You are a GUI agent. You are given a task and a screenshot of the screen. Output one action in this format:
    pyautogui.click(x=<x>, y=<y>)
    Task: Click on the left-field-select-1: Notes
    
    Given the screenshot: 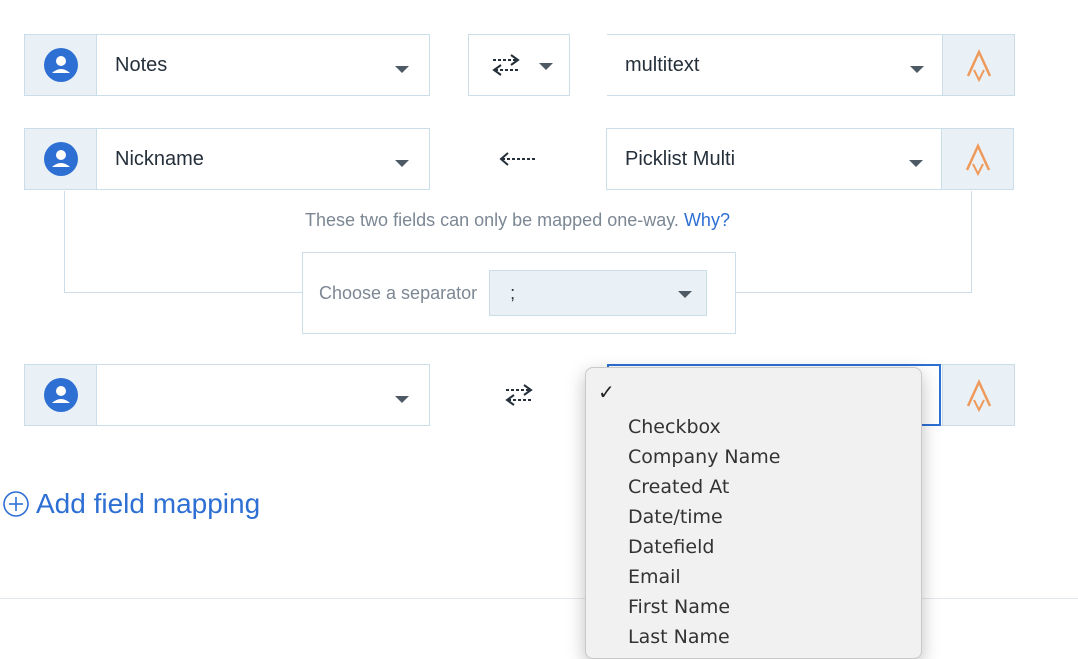 What is the action you would take?
    pyautogui.click(x=227, y=65)
    